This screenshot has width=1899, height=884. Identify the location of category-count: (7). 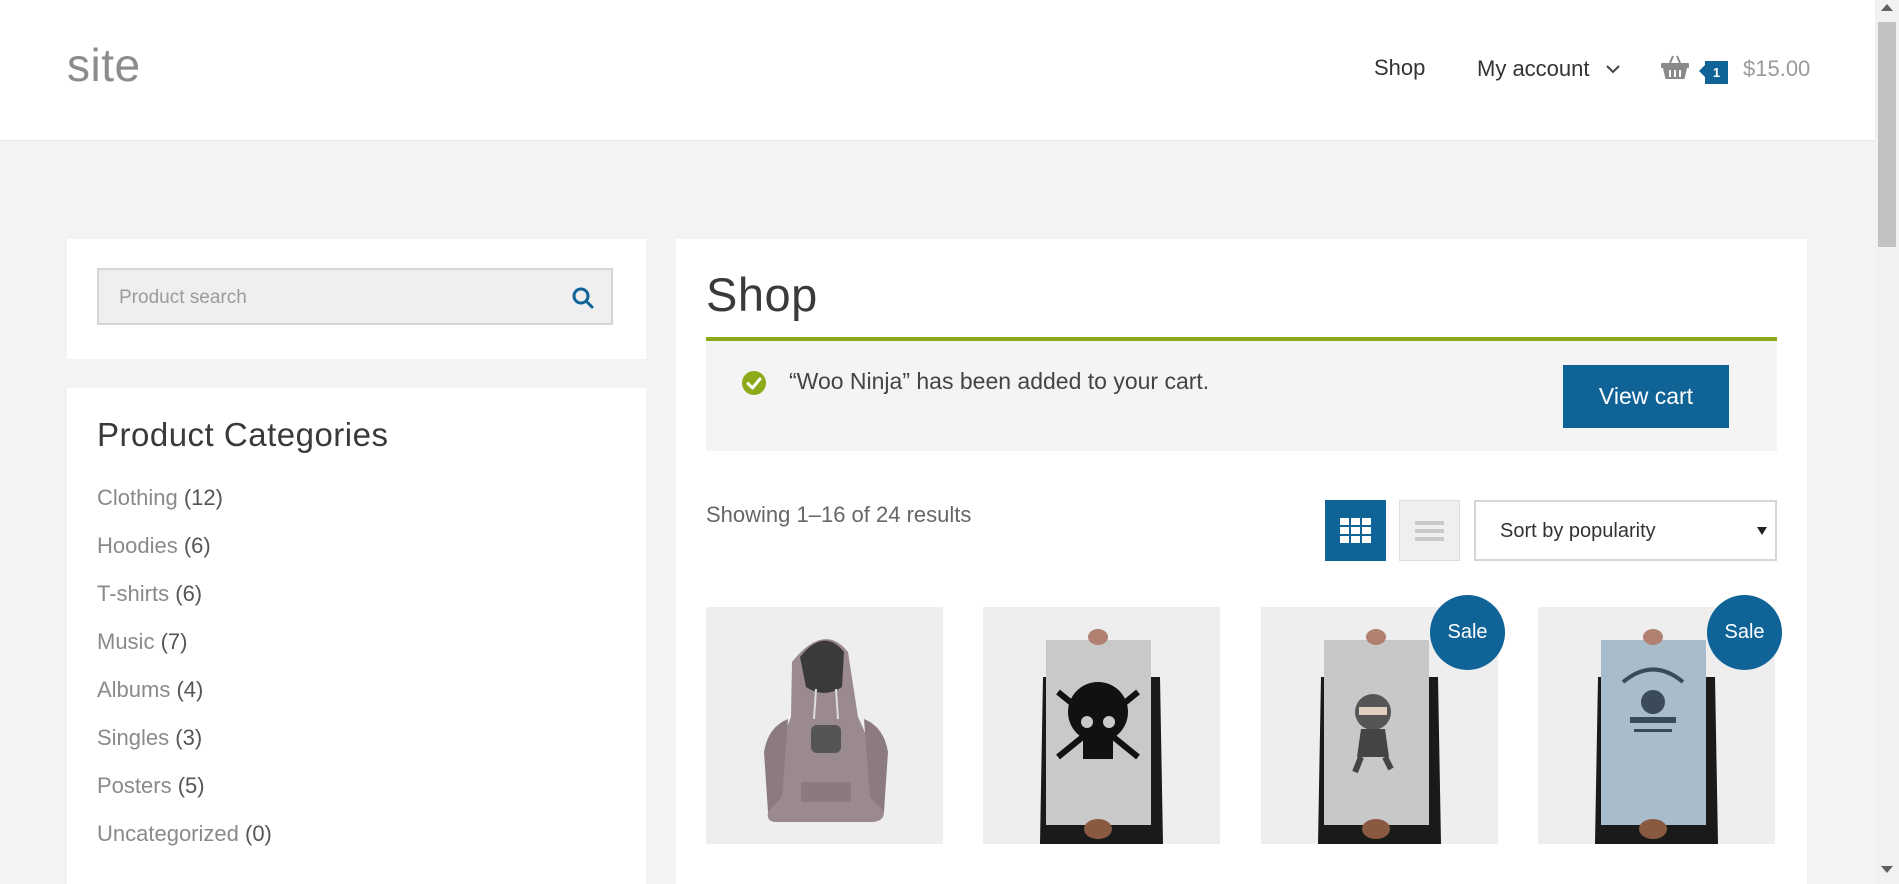
(174, 641).